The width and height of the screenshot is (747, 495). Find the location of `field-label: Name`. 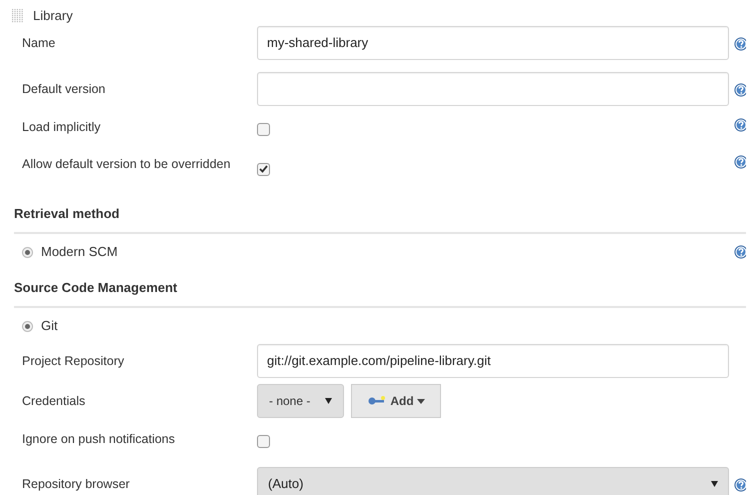

field-label: Name is located at coordinates (39, 43).